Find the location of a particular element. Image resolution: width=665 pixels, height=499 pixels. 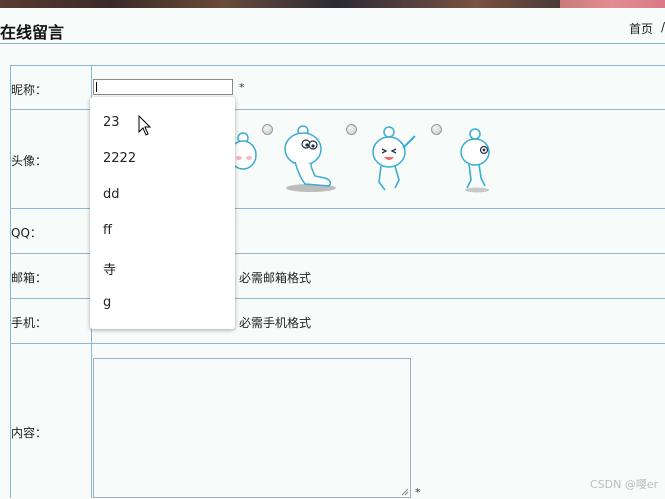

autocomplete-option: 2222 is located at coordinates (119, 158).